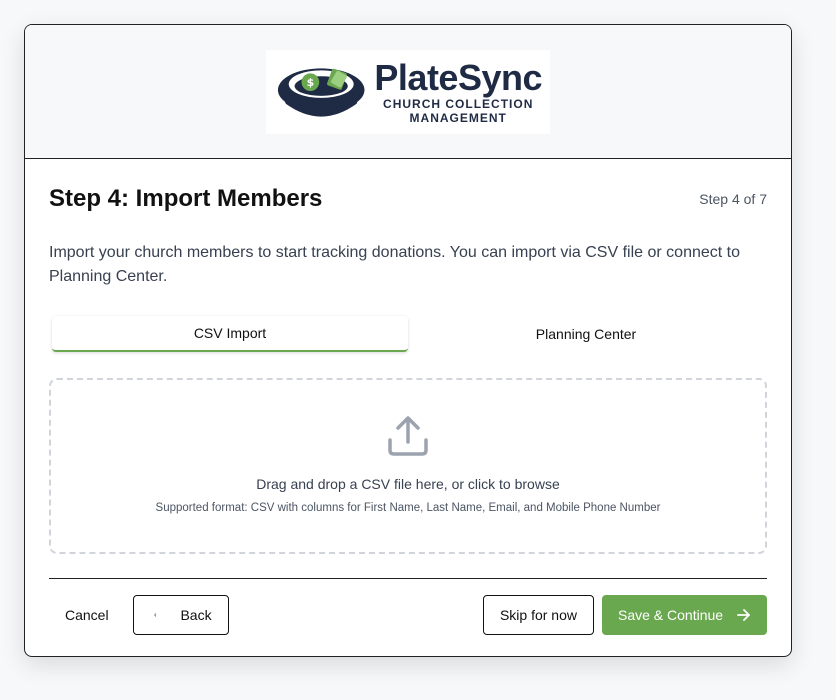  Describe the element at coordinates (321, 92) in the screenshot. I see `collection-plate-icon: $` at that location.